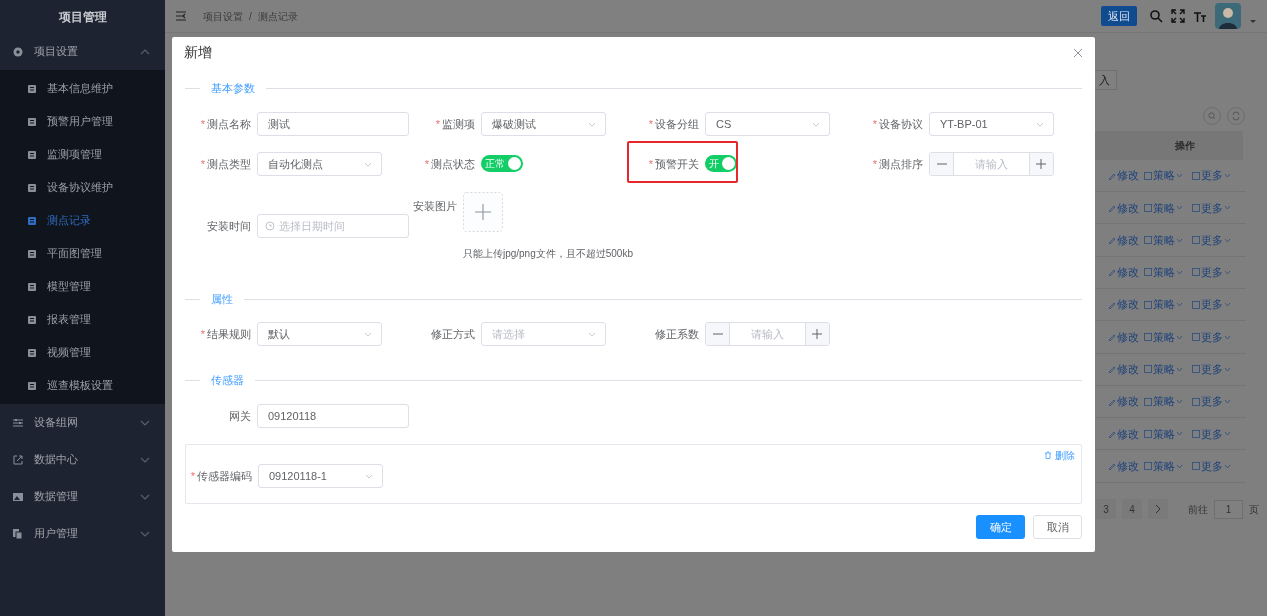 This screenshot has width=1267, height=616. Describe the element at coordinates (82, 496) in the screenshot. I see `menu-group: 数据管理` at that location.